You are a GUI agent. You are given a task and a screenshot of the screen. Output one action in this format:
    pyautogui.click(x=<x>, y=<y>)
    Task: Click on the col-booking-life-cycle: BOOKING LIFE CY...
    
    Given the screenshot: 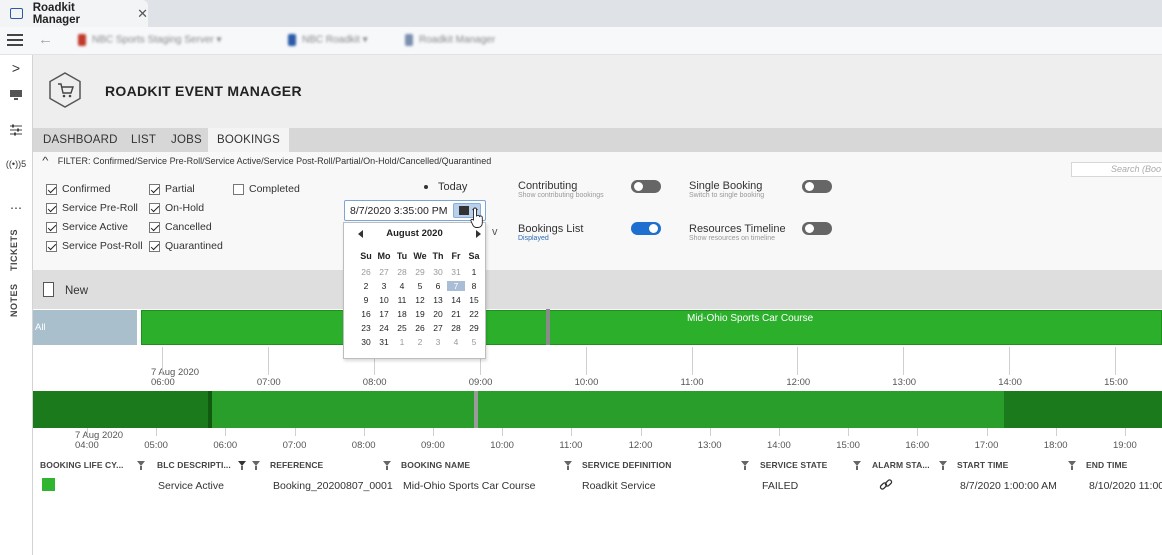 What is the action you would take?
    pyautogui.click(x=82, y=465)
    